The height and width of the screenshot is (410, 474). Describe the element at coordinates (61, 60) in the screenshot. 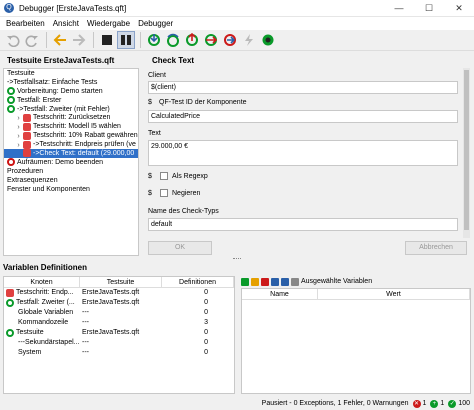

I see `tree-header: Testsuite ErsteJavaTests.qft` at that location.